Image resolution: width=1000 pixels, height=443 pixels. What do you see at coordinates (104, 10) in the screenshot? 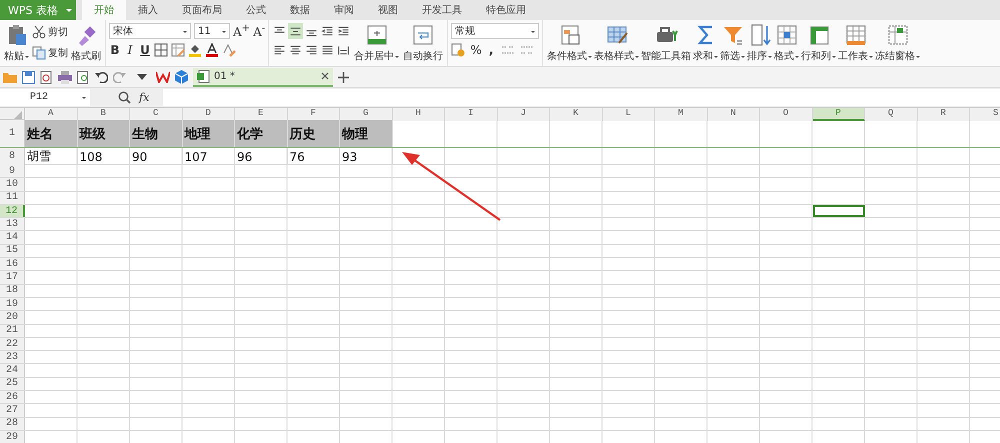
I see `ribbon-tab: 开始` at bounding box center [104, 10].